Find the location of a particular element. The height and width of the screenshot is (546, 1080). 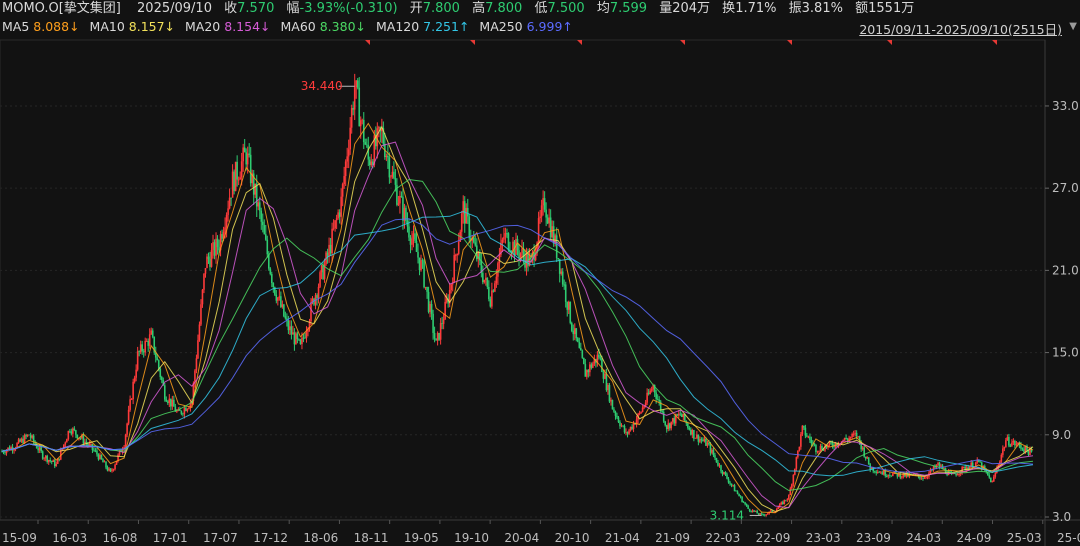

x-tick-label: 16-03 is located at coordinates (69, 538).